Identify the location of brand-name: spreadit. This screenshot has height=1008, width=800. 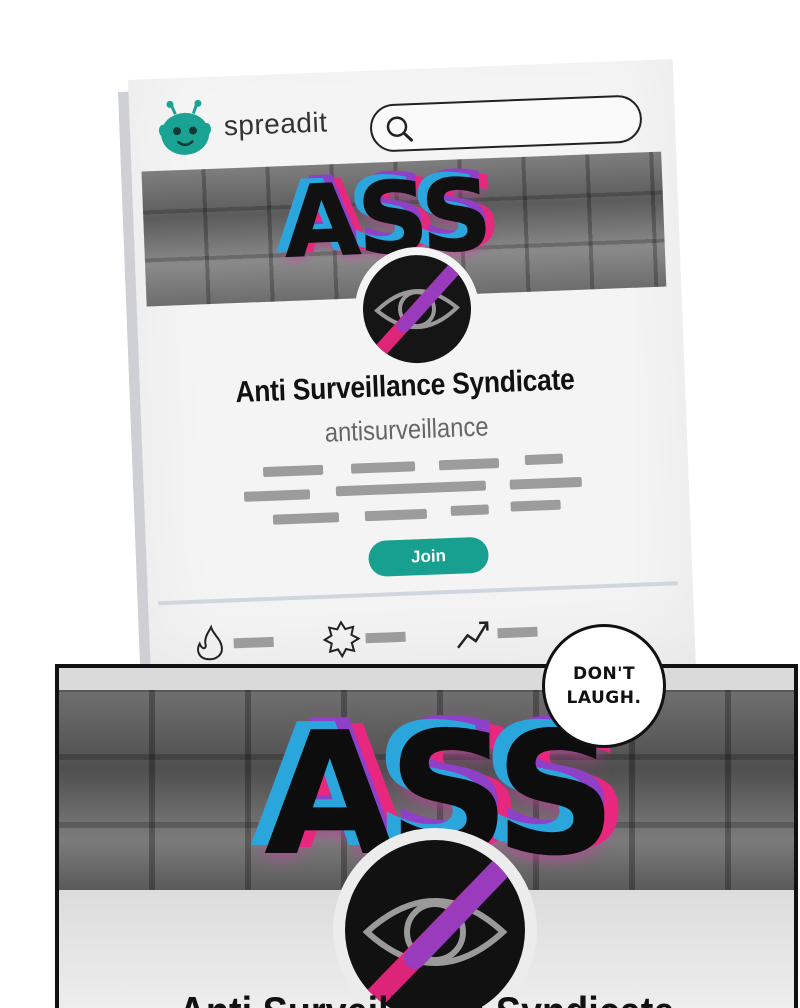
(275, 124).